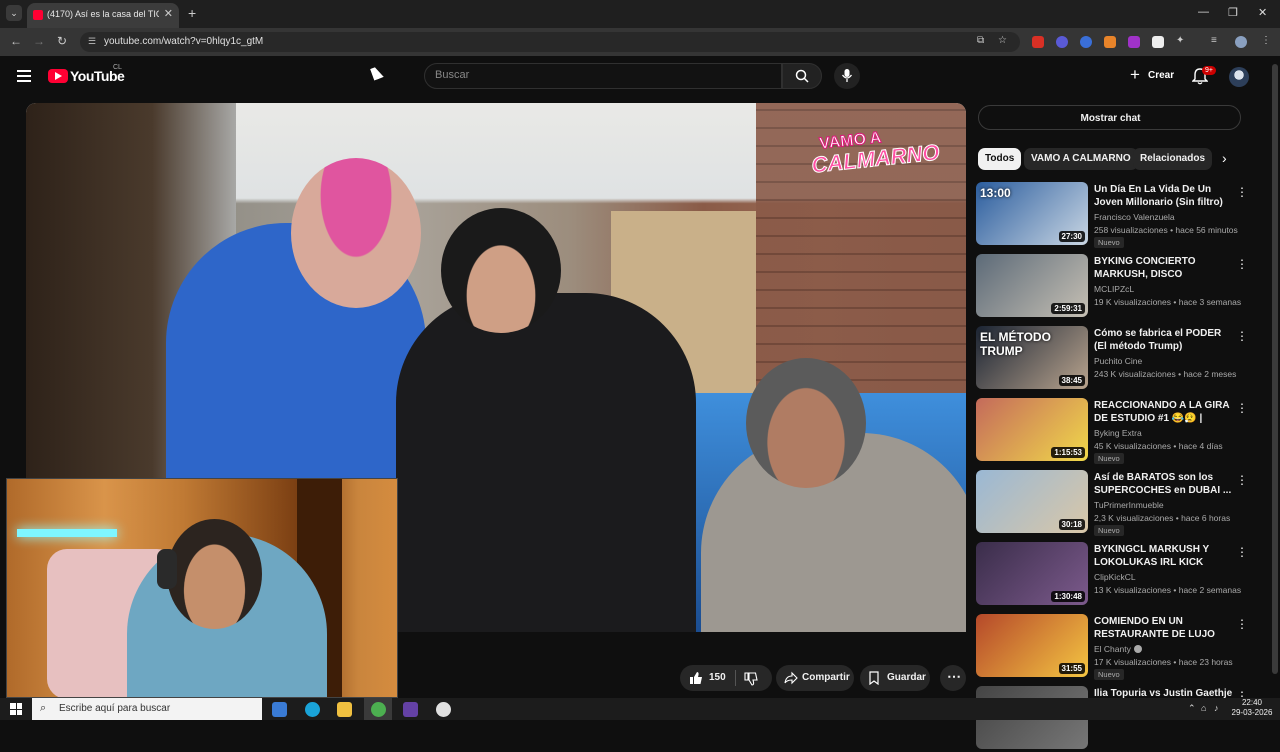 This screenshot has height=752, width=1280. I want to click on video-thumbnail: EL MÉTODO TRUMP 38:45, so click(1032, 357).